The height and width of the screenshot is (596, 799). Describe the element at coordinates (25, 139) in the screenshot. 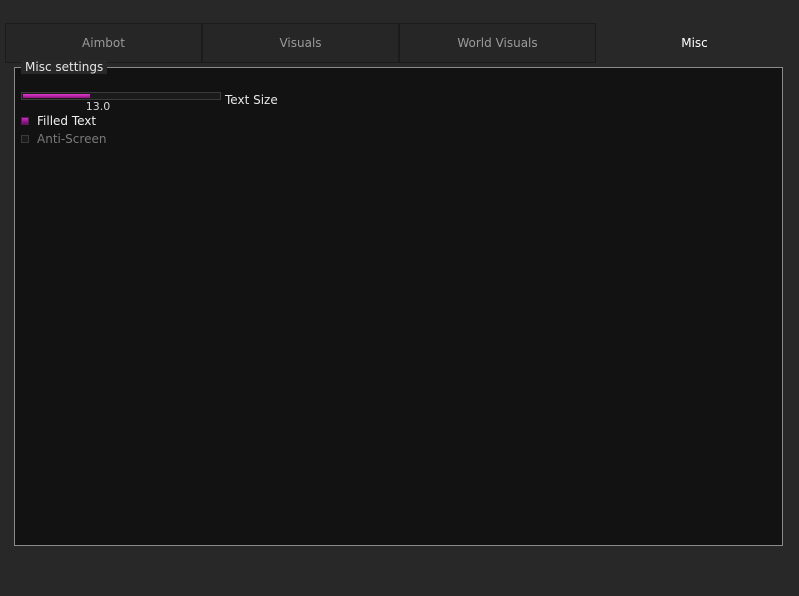

I see `anti-screen-checkbox` at that location.